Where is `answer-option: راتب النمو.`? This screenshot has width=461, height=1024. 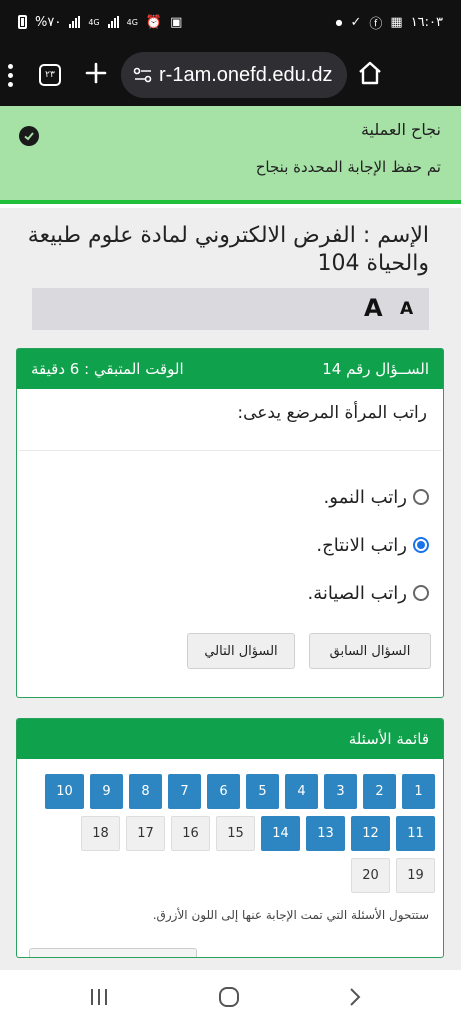
answer-option: راتب النمو. is located at coordinates (230, 497).